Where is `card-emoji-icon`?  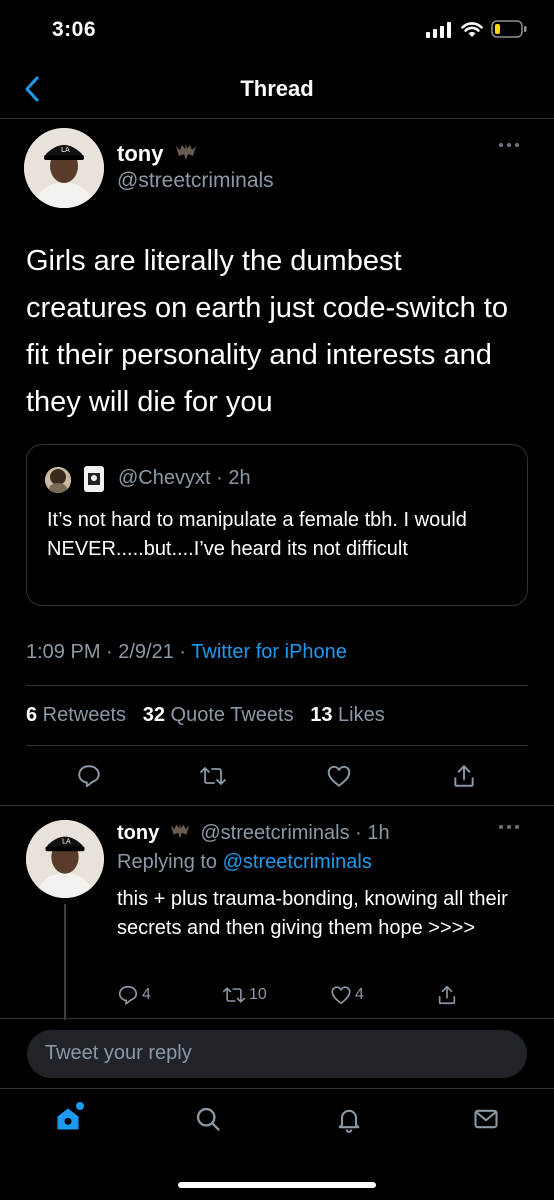 card-emoji-icon is located at coordinates (94, 479).